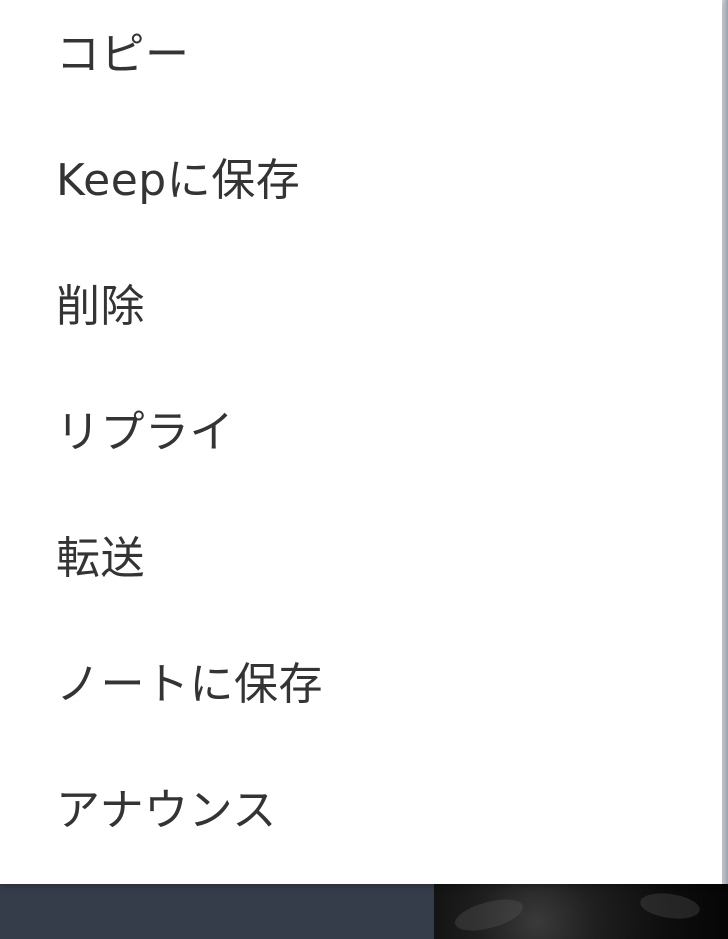  Describe the element at coordinates (178, 180) in the screenshot. I see `menu-item-label: Keepに保存` at that location.